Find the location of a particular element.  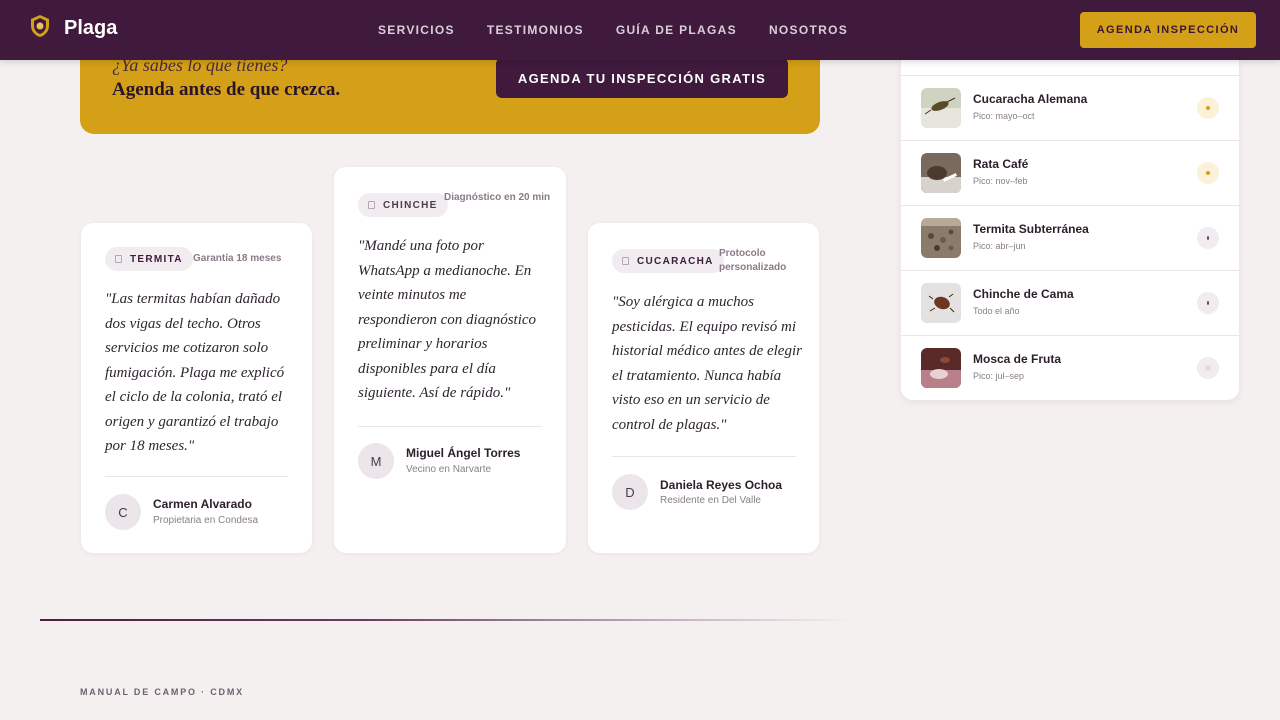

author-role: Vecino en Narvarte is located at coordinates (449, 469).